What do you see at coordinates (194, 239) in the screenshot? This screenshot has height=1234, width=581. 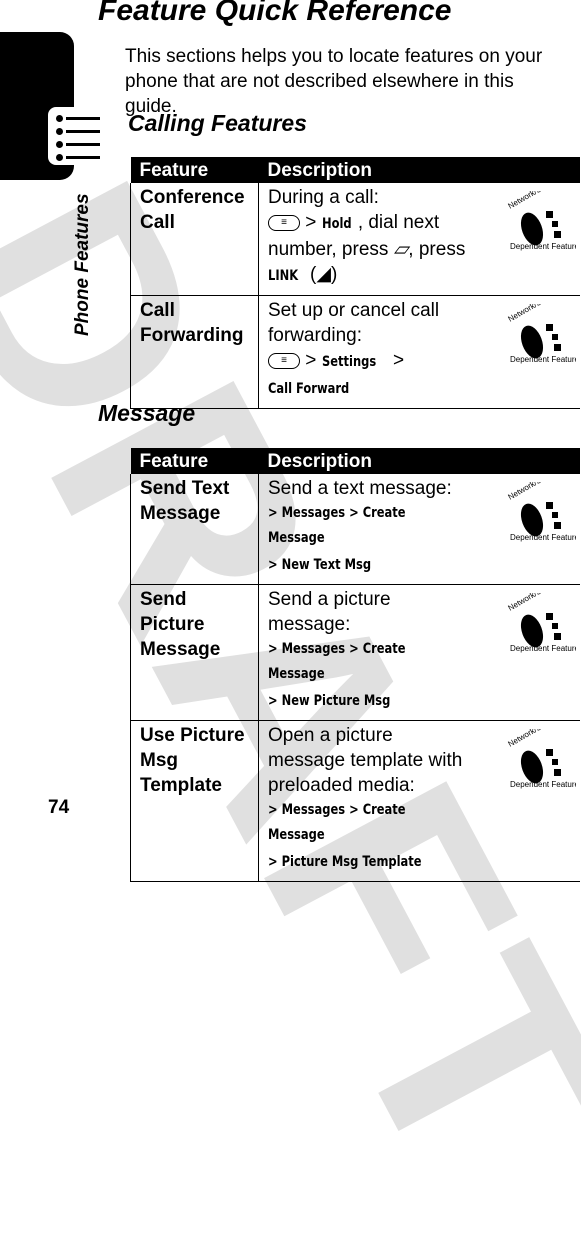 I see `feature-name: Conference Call` at bounding box center [194, 239].